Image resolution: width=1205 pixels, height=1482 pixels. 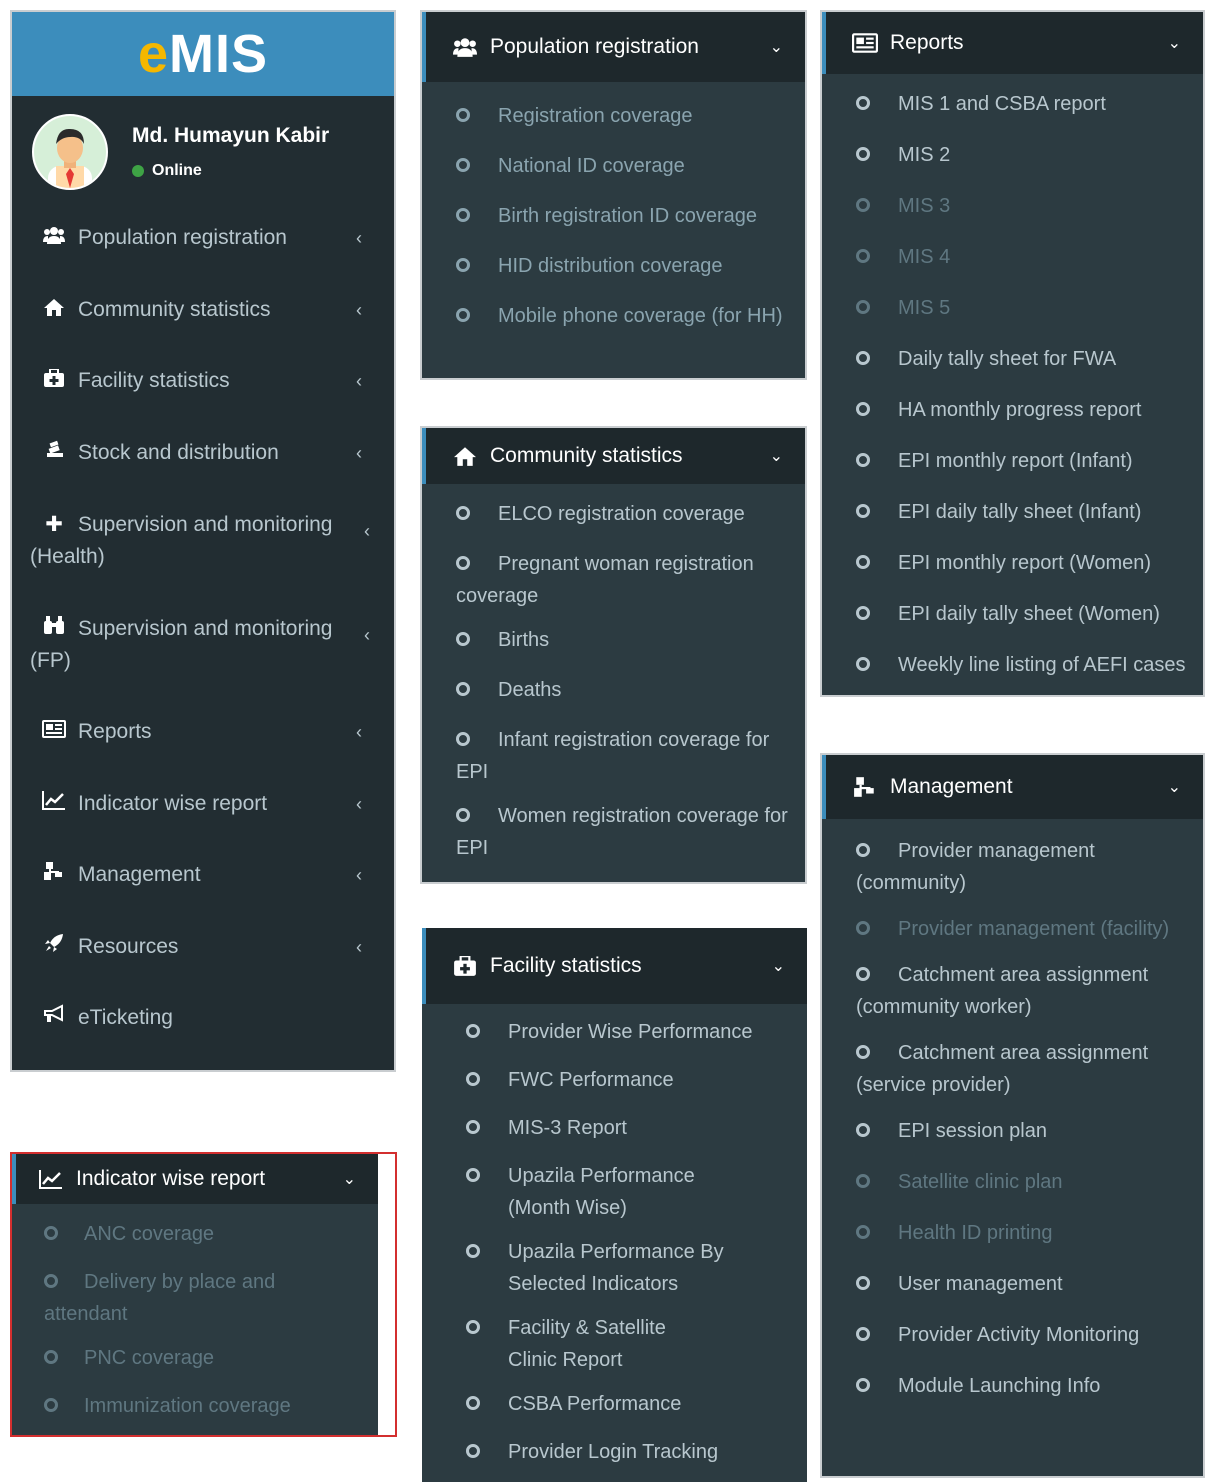 I want to click on panel-title: Reports, so click(x=927, y=42).